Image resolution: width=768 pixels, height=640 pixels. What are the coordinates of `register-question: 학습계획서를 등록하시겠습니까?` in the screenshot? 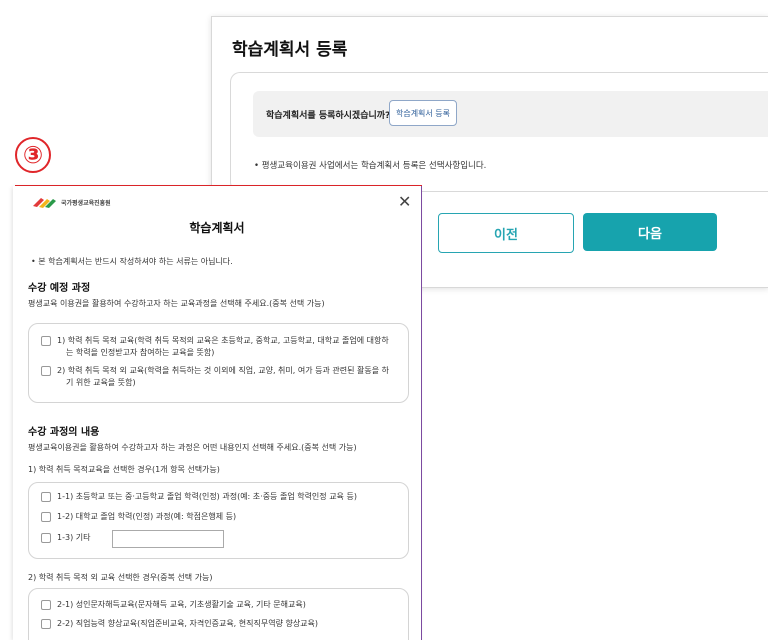 It's located at (328, 116).